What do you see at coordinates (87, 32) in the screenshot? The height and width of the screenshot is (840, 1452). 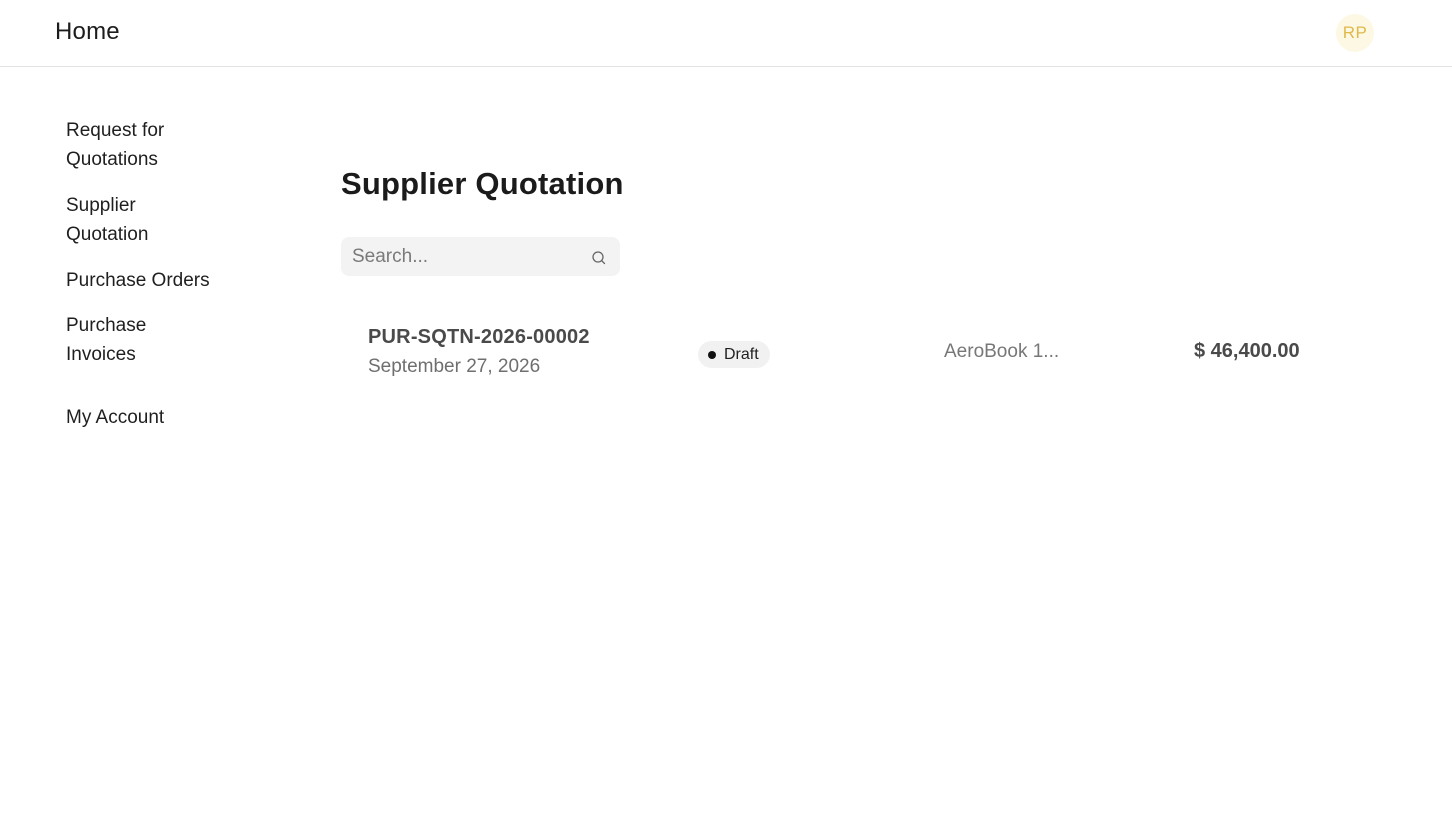 I see `home-link: Home` at bounding box center [87, 32].